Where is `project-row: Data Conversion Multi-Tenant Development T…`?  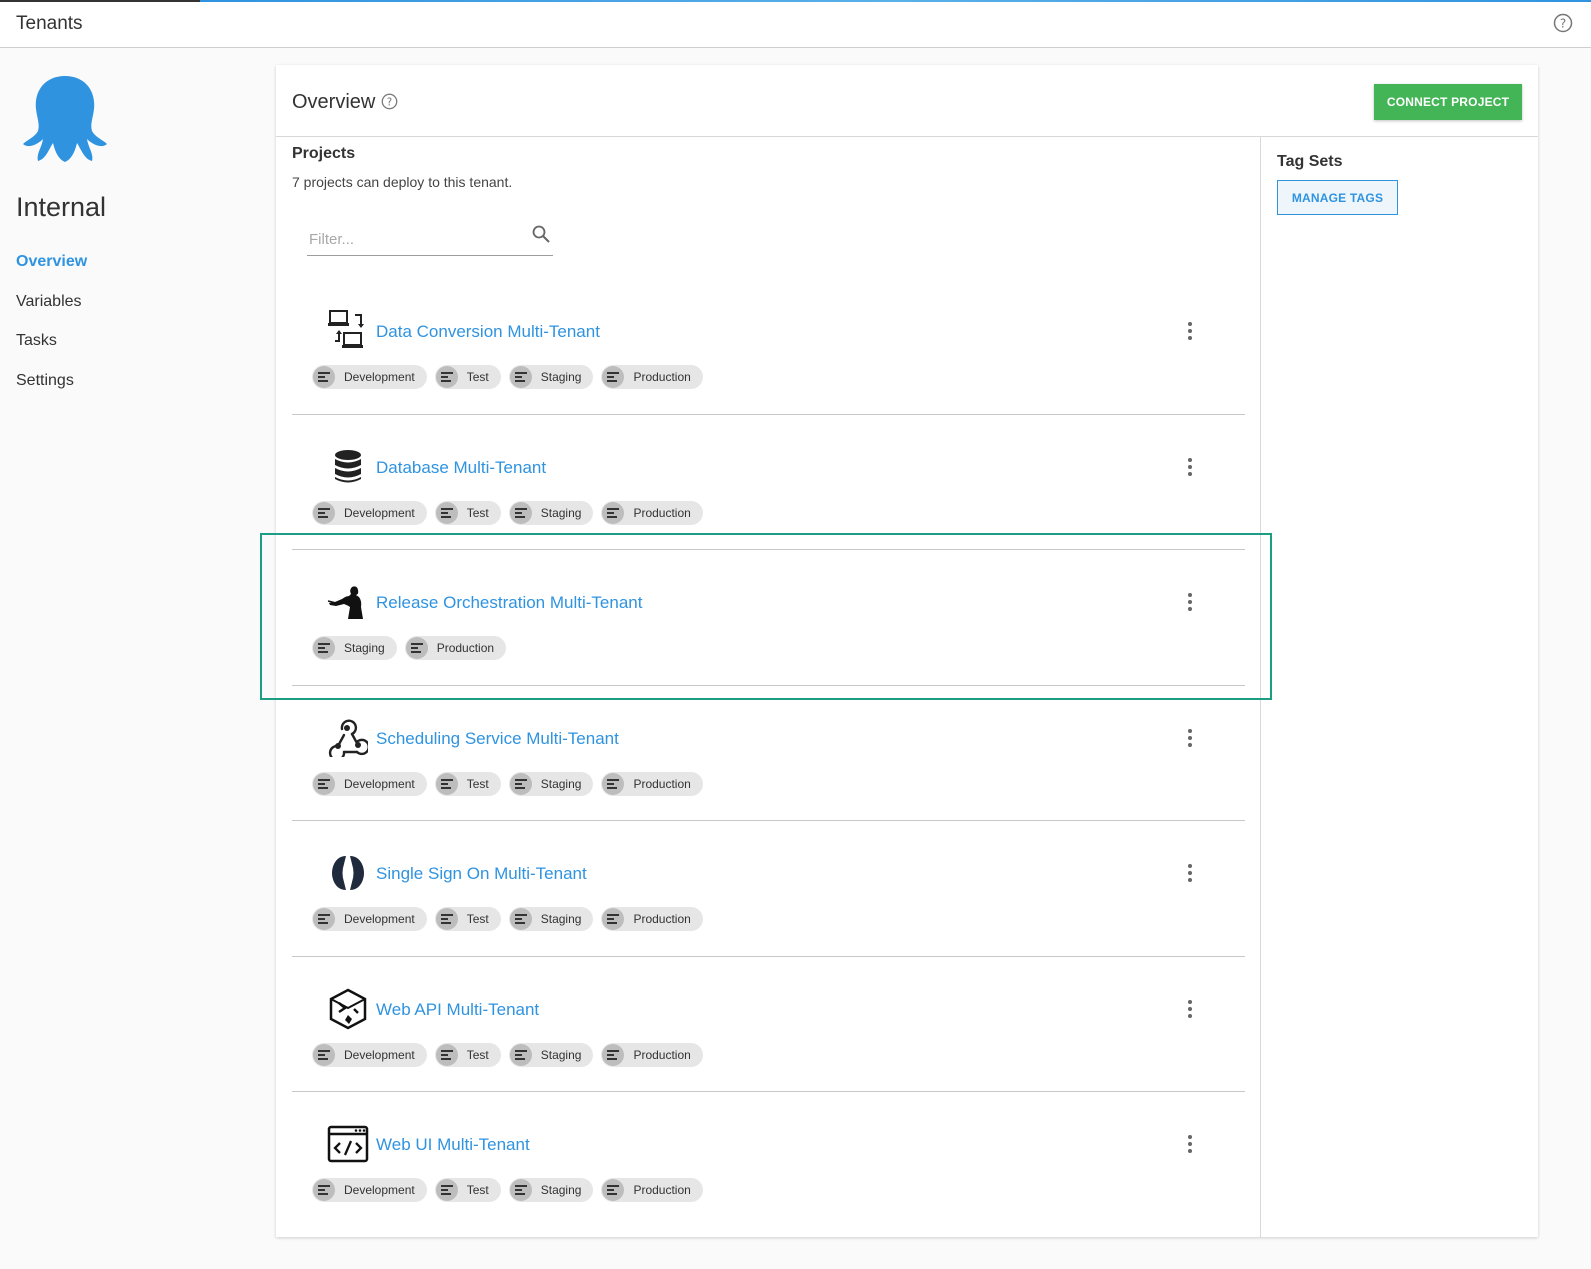
project-row: Data Conversion Multi-Tenant Development T… is located at coordinates (768, 347).